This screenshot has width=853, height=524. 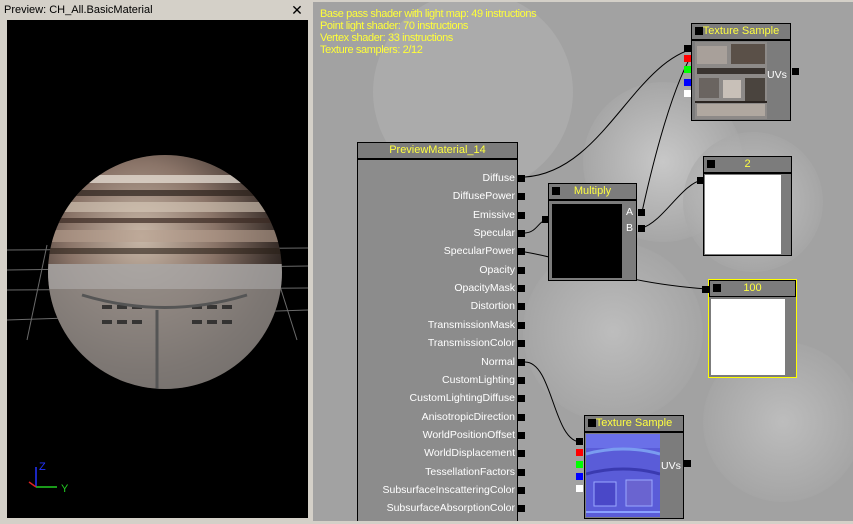 What do you see at coordinates (672, 204) in the screenshot?
I see `wire-multiply-b` at bounding box center [672, 204].